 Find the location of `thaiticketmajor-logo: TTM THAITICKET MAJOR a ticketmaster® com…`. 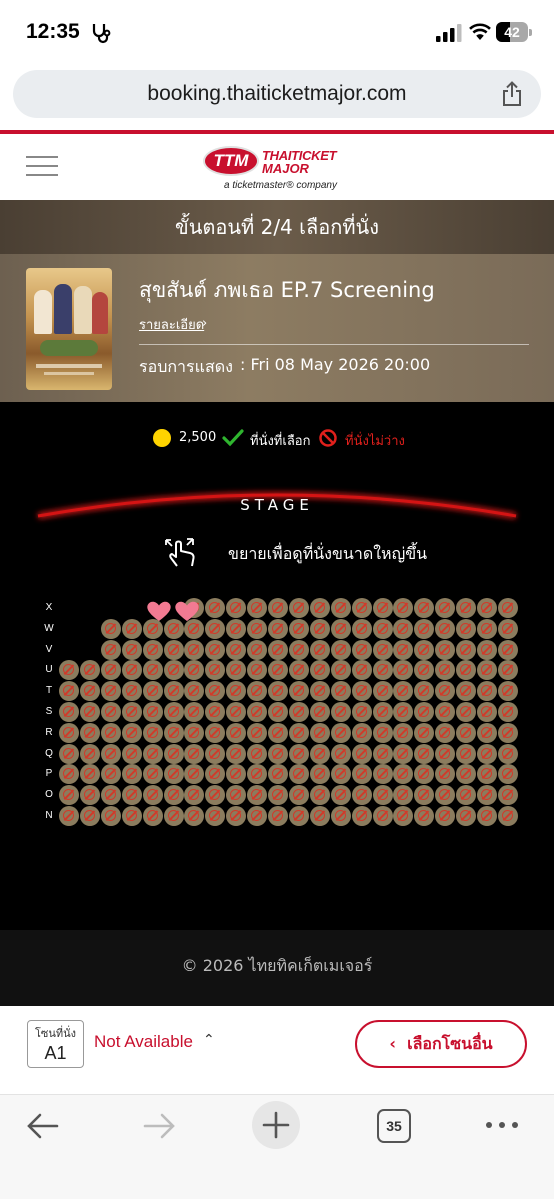

thaiticketmajor-logo: TTM THAITICKET MAJOR a ticketmaster® com… is located at coordinates (280, 168).